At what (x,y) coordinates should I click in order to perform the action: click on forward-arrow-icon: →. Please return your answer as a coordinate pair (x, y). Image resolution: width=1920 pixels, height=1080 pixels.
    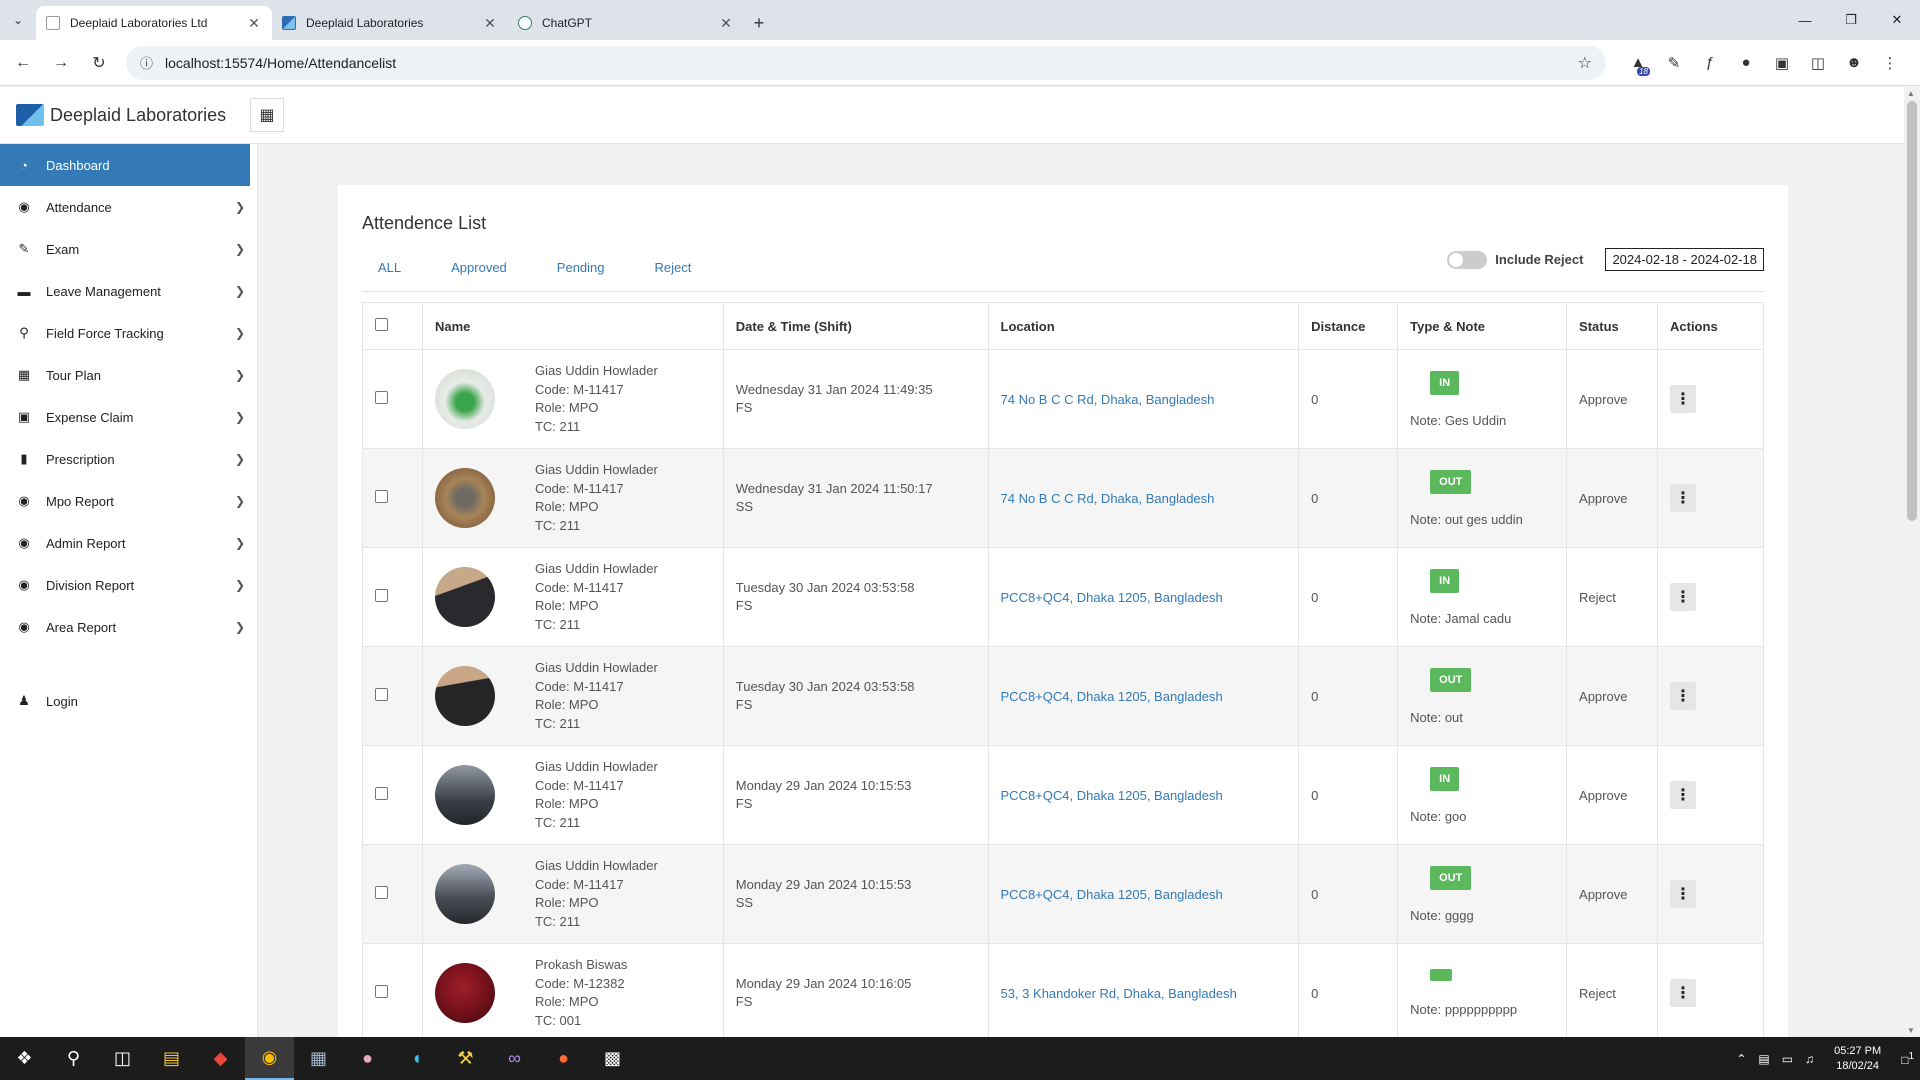
    Looking at the image, I should click on (61, 63).